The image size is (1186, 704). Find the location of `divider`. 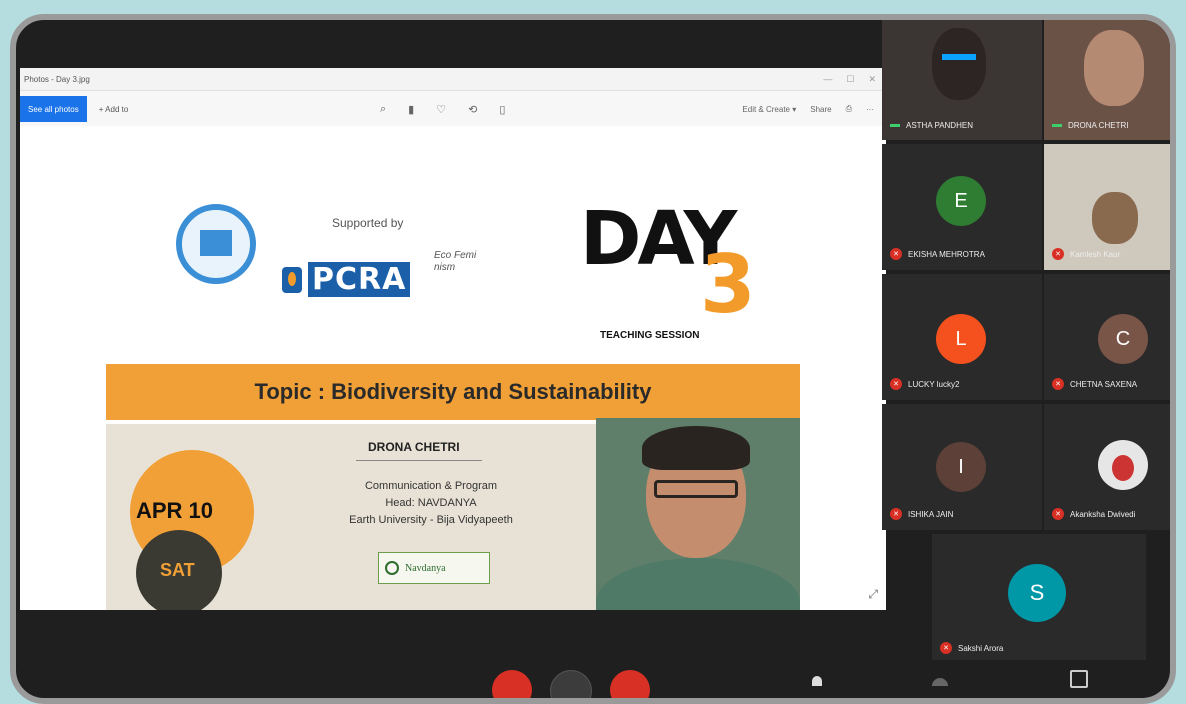

divider is located at coordinates (419, 460).